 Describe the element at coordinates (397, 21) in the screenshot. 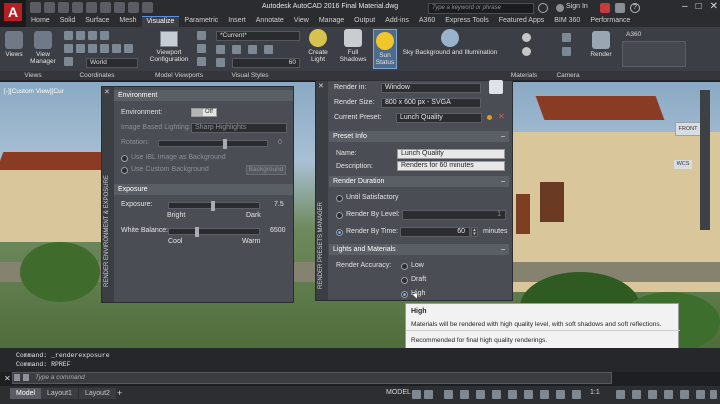

I see `tab-add-ins: Add-ins` at that location.